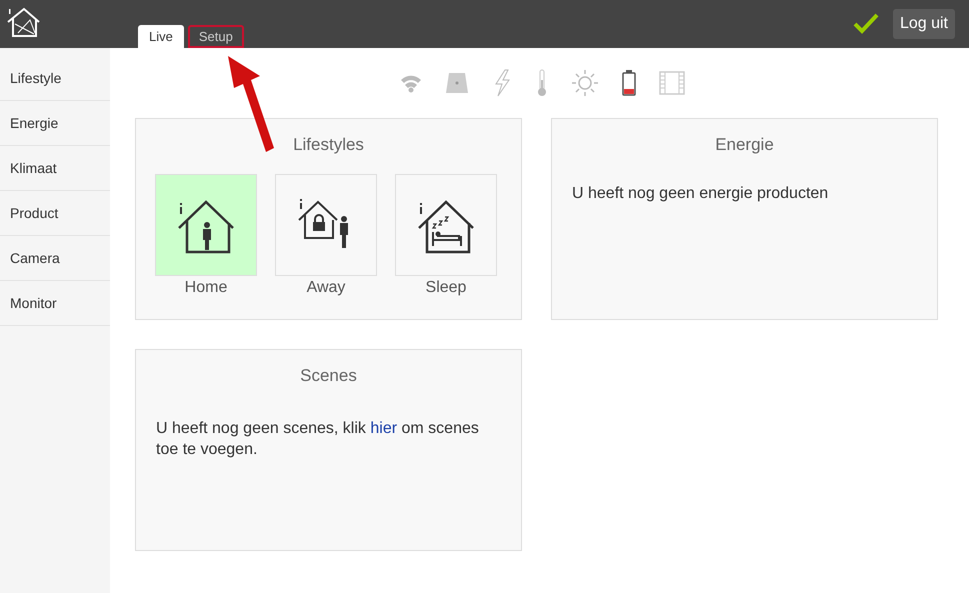 The height and width of the screenshot is (593, 969). Describe the element at coordinates (629, 83) in the screenshot. I see `battery-icon` at that location.